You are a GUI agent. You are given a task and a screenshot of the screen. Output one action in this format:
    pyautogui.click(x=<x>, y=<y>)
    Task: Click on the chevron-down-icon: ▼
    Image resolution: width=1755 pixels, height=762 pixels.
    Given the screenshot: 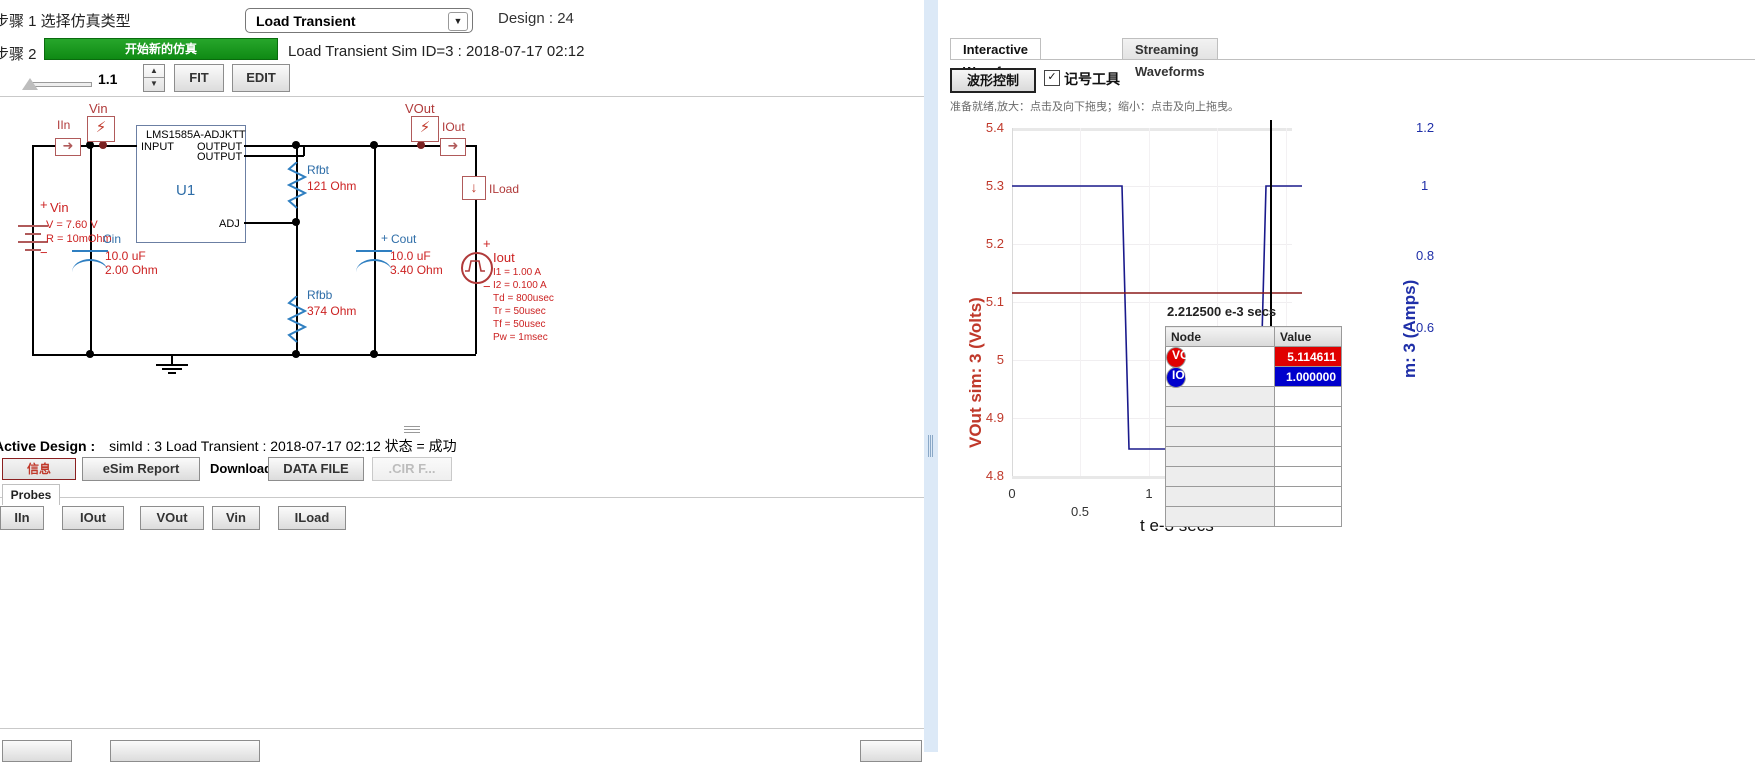 What is the action you would take?
    pyautogui.click(x=458, y=21)
    